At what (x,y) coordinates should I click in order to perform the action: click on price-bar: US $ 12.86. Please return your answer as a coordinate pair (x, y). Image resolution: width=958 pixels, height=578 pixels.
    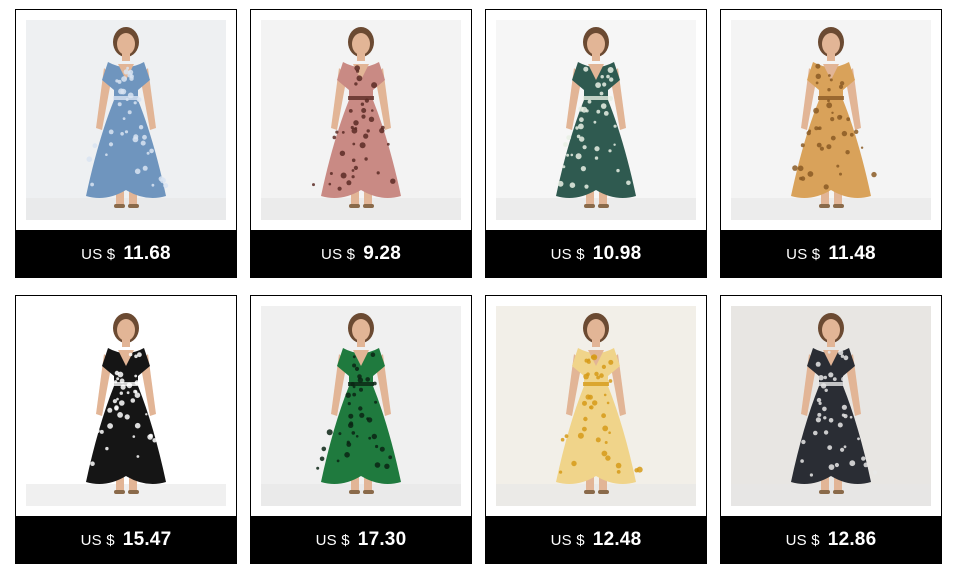
    Looking at the image, I should click on (831, 540).